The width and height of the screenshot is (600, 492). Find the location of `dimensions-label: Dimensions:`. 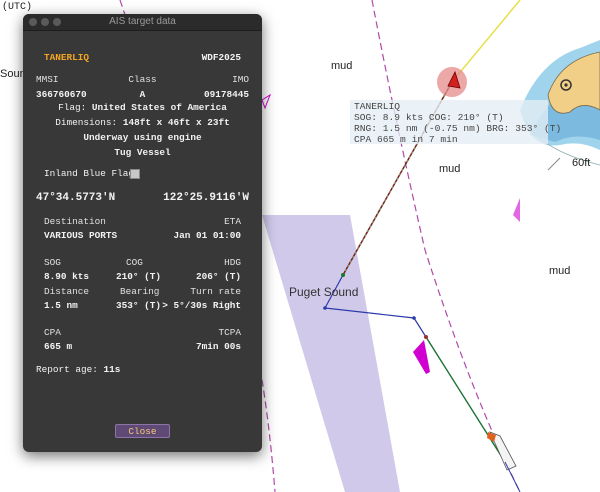

dimensions-label: Dimensions: is located at coordinates (86, 122).